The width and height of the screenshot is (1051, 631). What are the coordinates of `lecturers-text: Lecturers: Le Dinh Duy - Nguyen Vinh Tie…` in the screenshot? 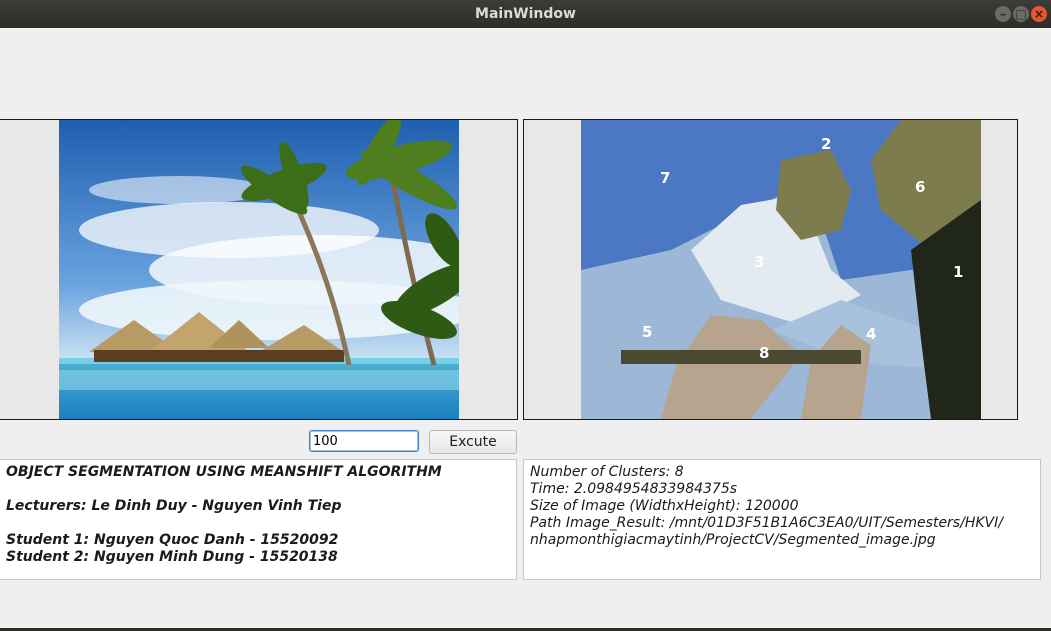 It's located at (174, 506).